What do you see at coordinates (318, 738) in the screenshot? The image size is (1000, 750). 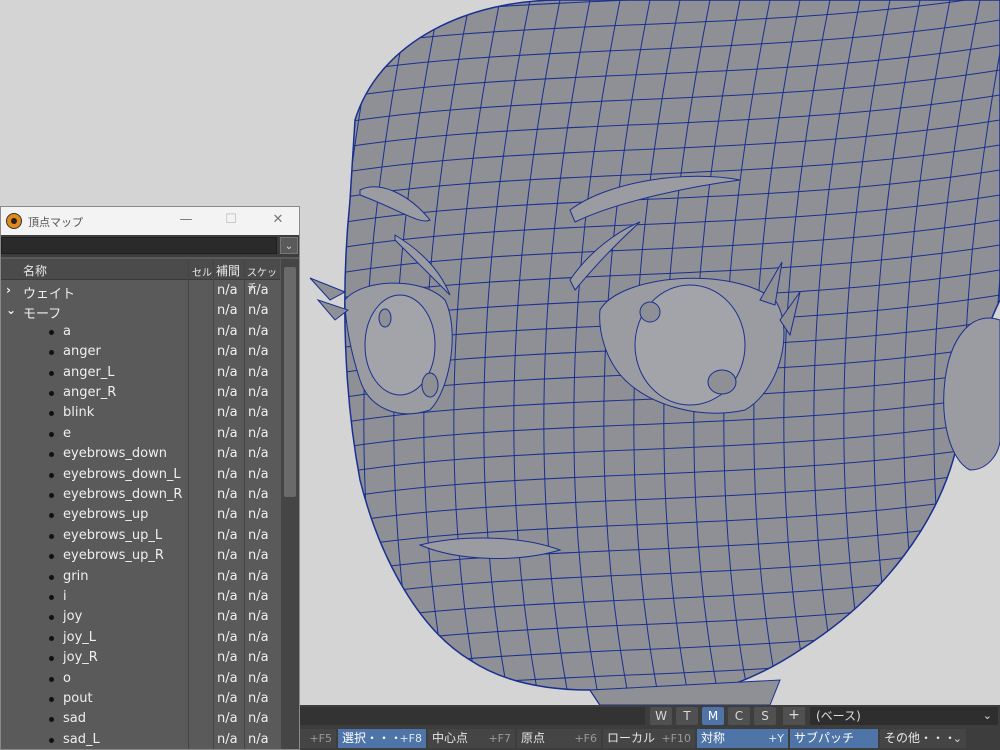 I see `toolbar-button: +F5` at bounding box center [318, 738].